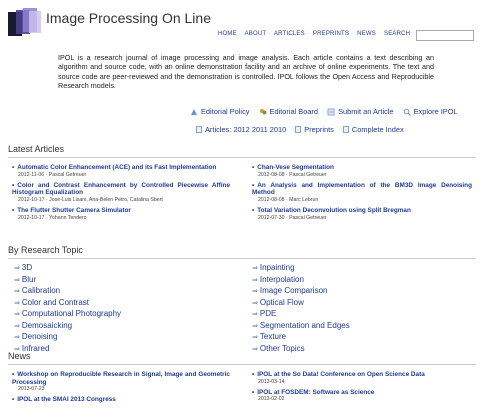  What do you see at coordinates (227, 34) in the screenshot?
I see `nav-home: HOME` at bounding box center [227, 34].